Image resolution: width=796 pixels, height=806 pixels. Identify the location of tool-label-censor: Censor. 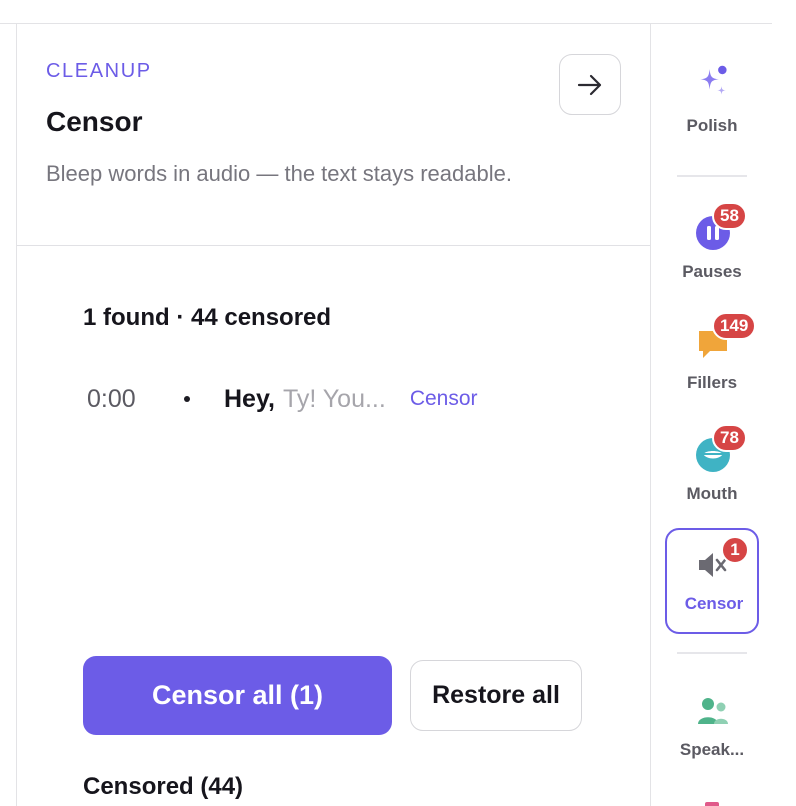
(714, 603).